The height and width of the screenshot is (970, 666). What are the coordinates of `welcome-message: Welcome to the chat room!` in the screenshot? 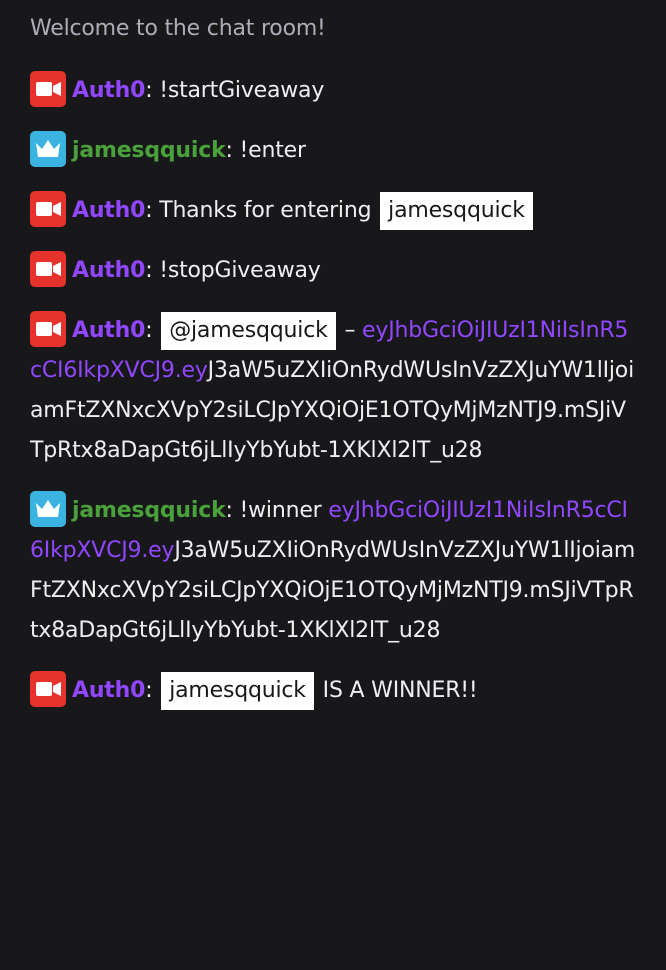 It's located at (178, 28).